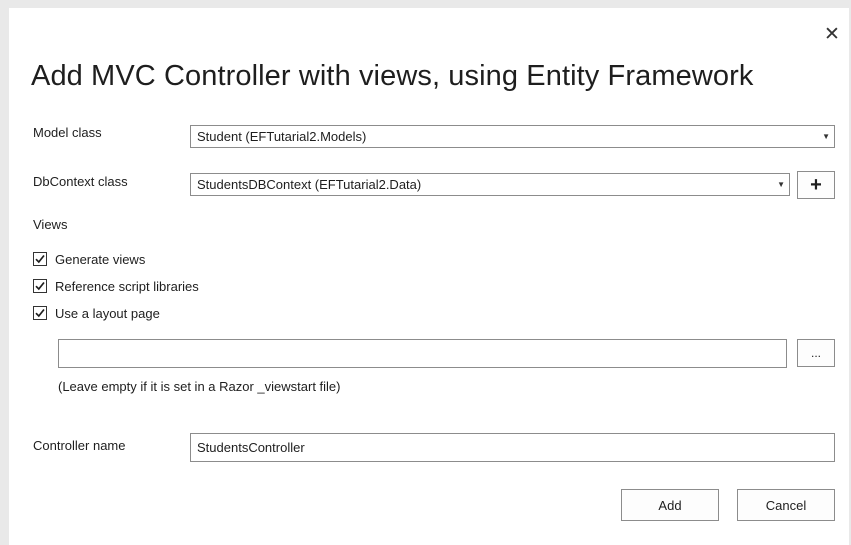  What do you see at coordinates (490, 184) in the screenshot?
I see `dbcontext-class-combobox: StudentsDBContext (EFTutarial2.Data) ▼` at bounding box center [490, 184].